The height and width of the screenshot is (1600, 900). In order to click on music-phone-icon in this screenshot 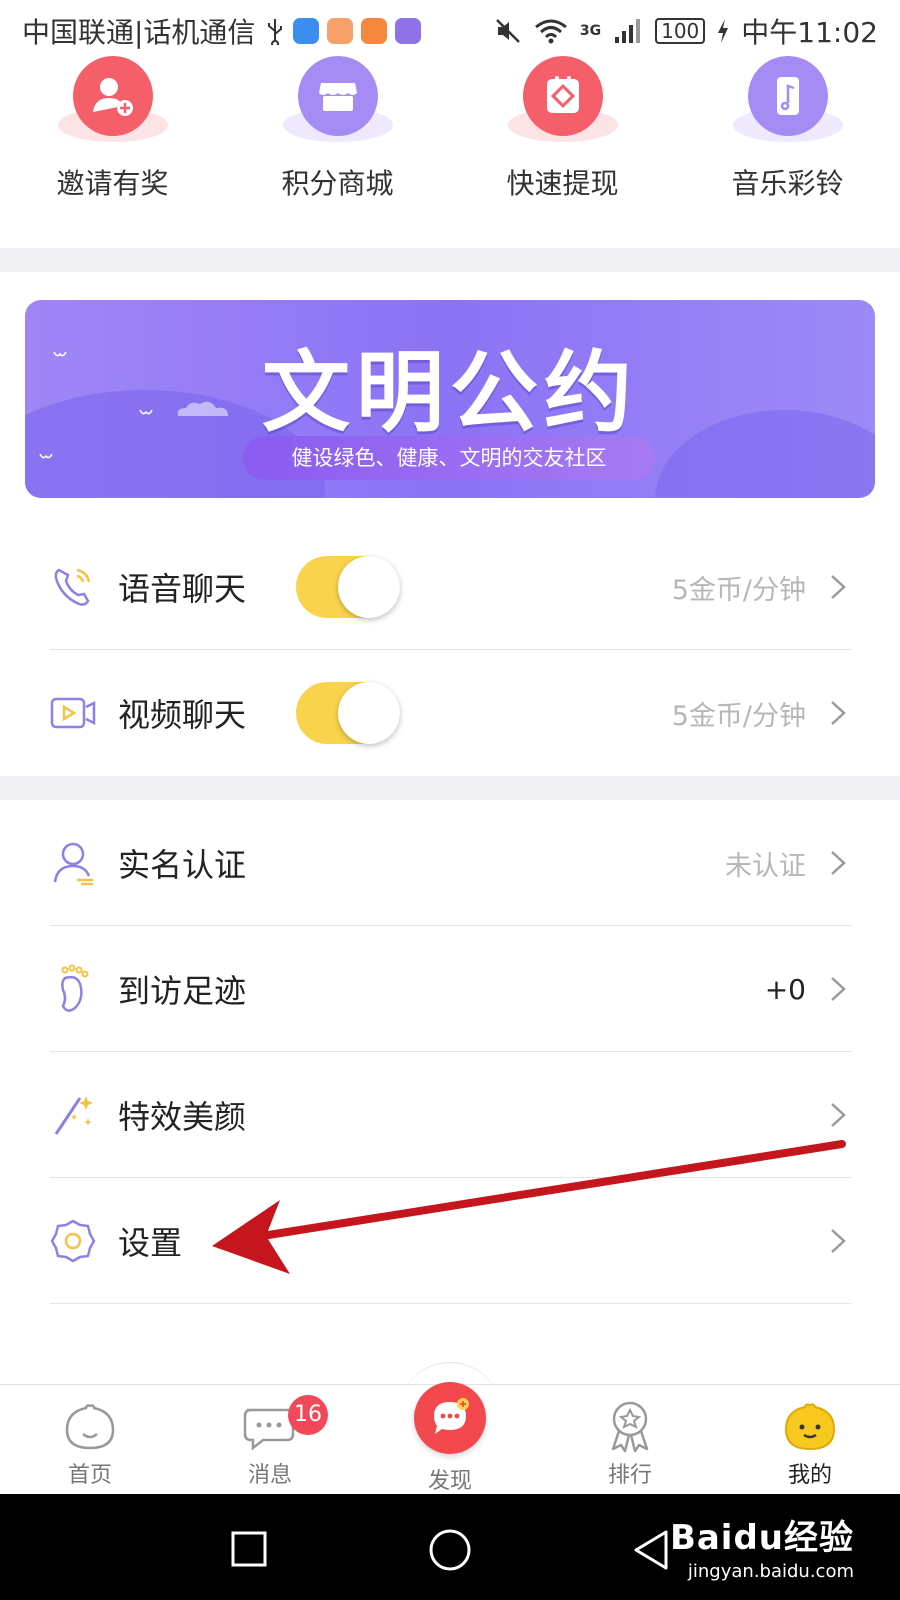, I will do `click(787, 96)`.